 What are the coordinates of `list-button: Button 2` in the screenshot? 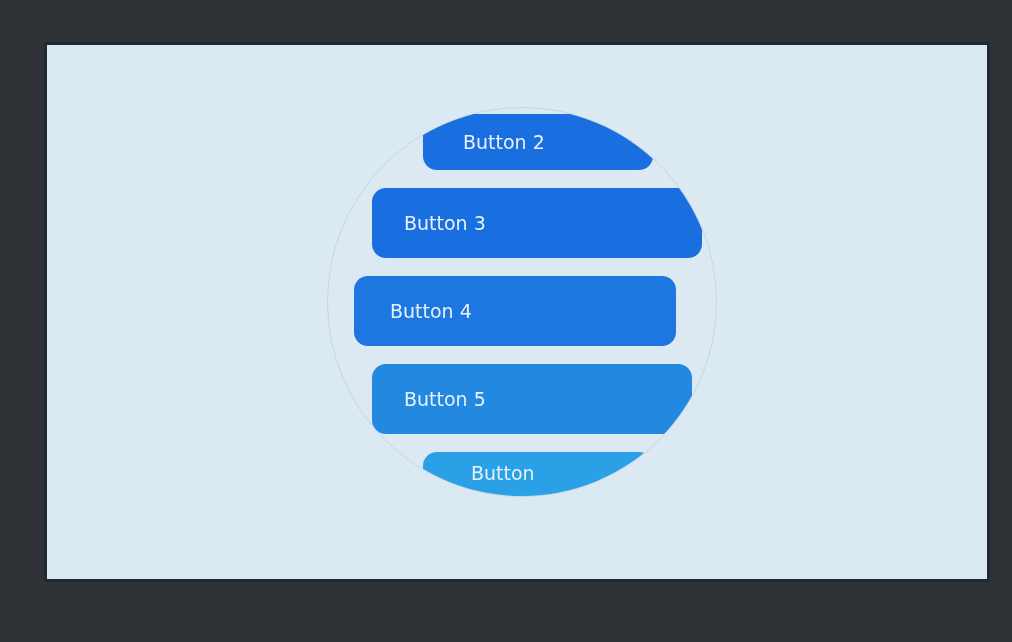 It's located at (538, 142).